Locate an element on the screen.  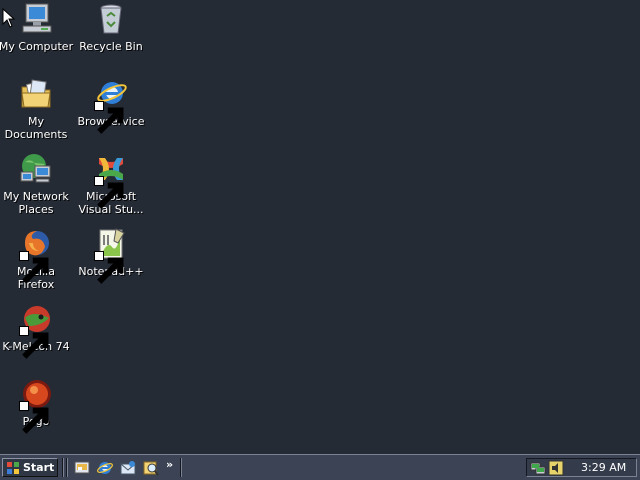
desktop-icon-label: Recycle Bin is located at coordinates (111, 46).